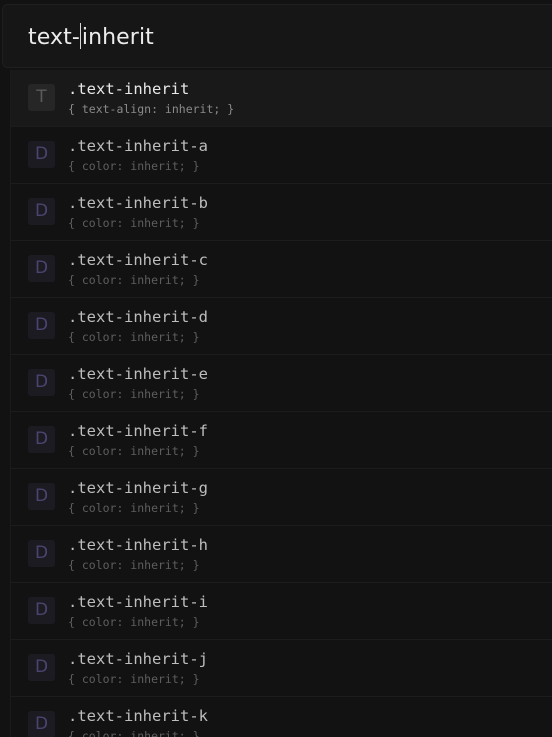  Describe the element at coordinates (281, 497) in the screenshot. I see `list-item: D .text-inherit-g { color: inherit; }` at that location.